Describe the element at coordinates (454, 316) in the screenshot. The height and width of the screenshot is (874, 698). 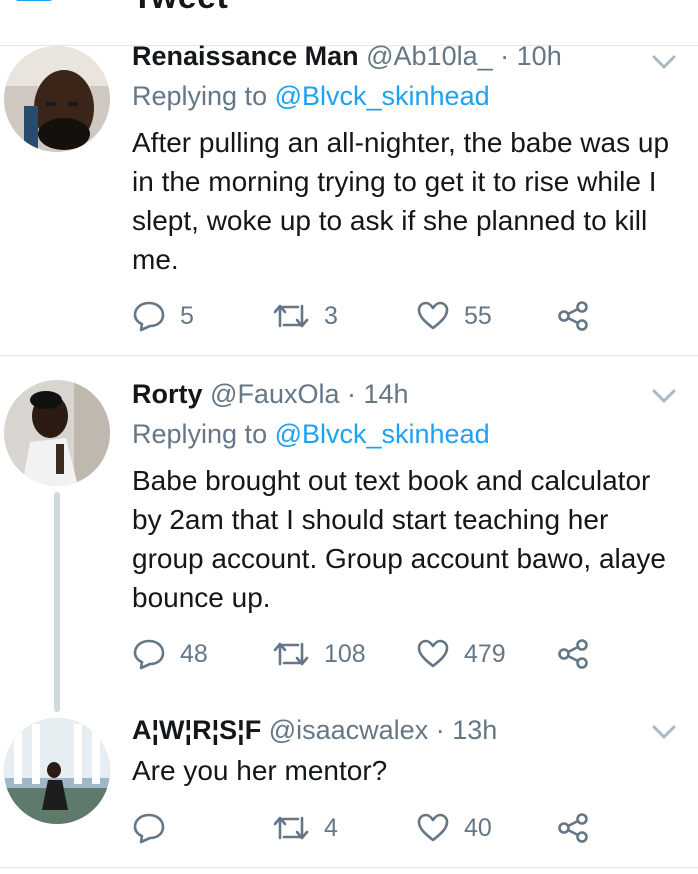
I see `like-button: 55` at that location.